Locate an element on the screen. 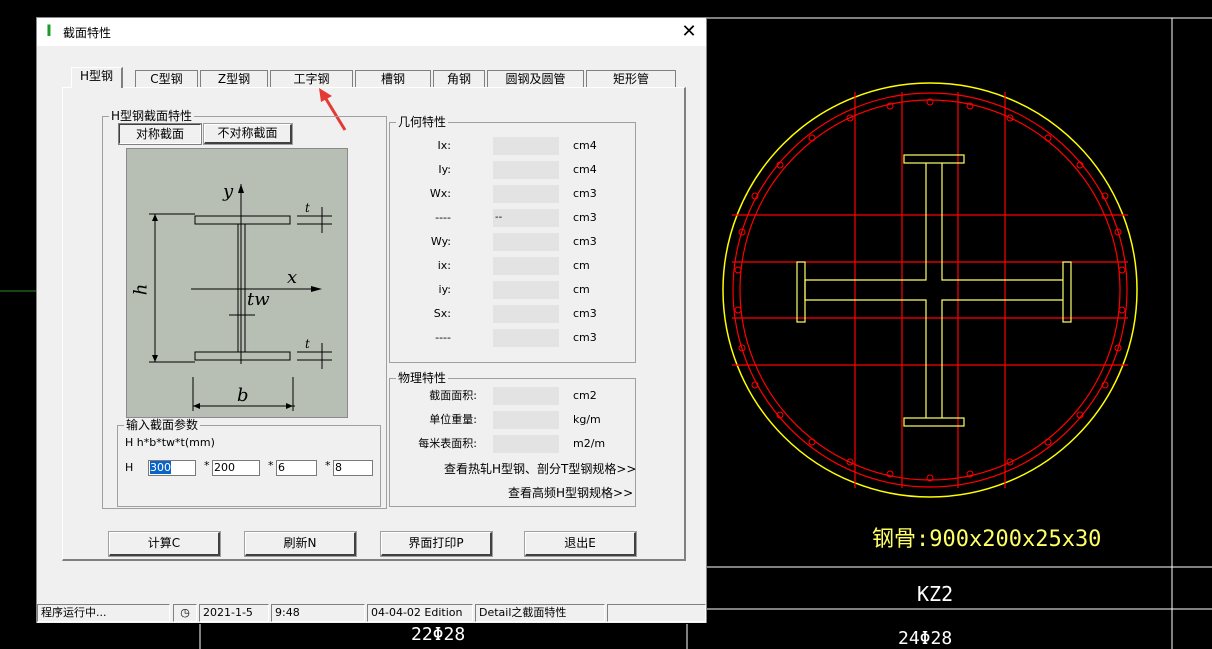 Image resolution: width=1212 pixels, height=649 pixels. geometry-label: Wx: is located at coordinates (440, 193).